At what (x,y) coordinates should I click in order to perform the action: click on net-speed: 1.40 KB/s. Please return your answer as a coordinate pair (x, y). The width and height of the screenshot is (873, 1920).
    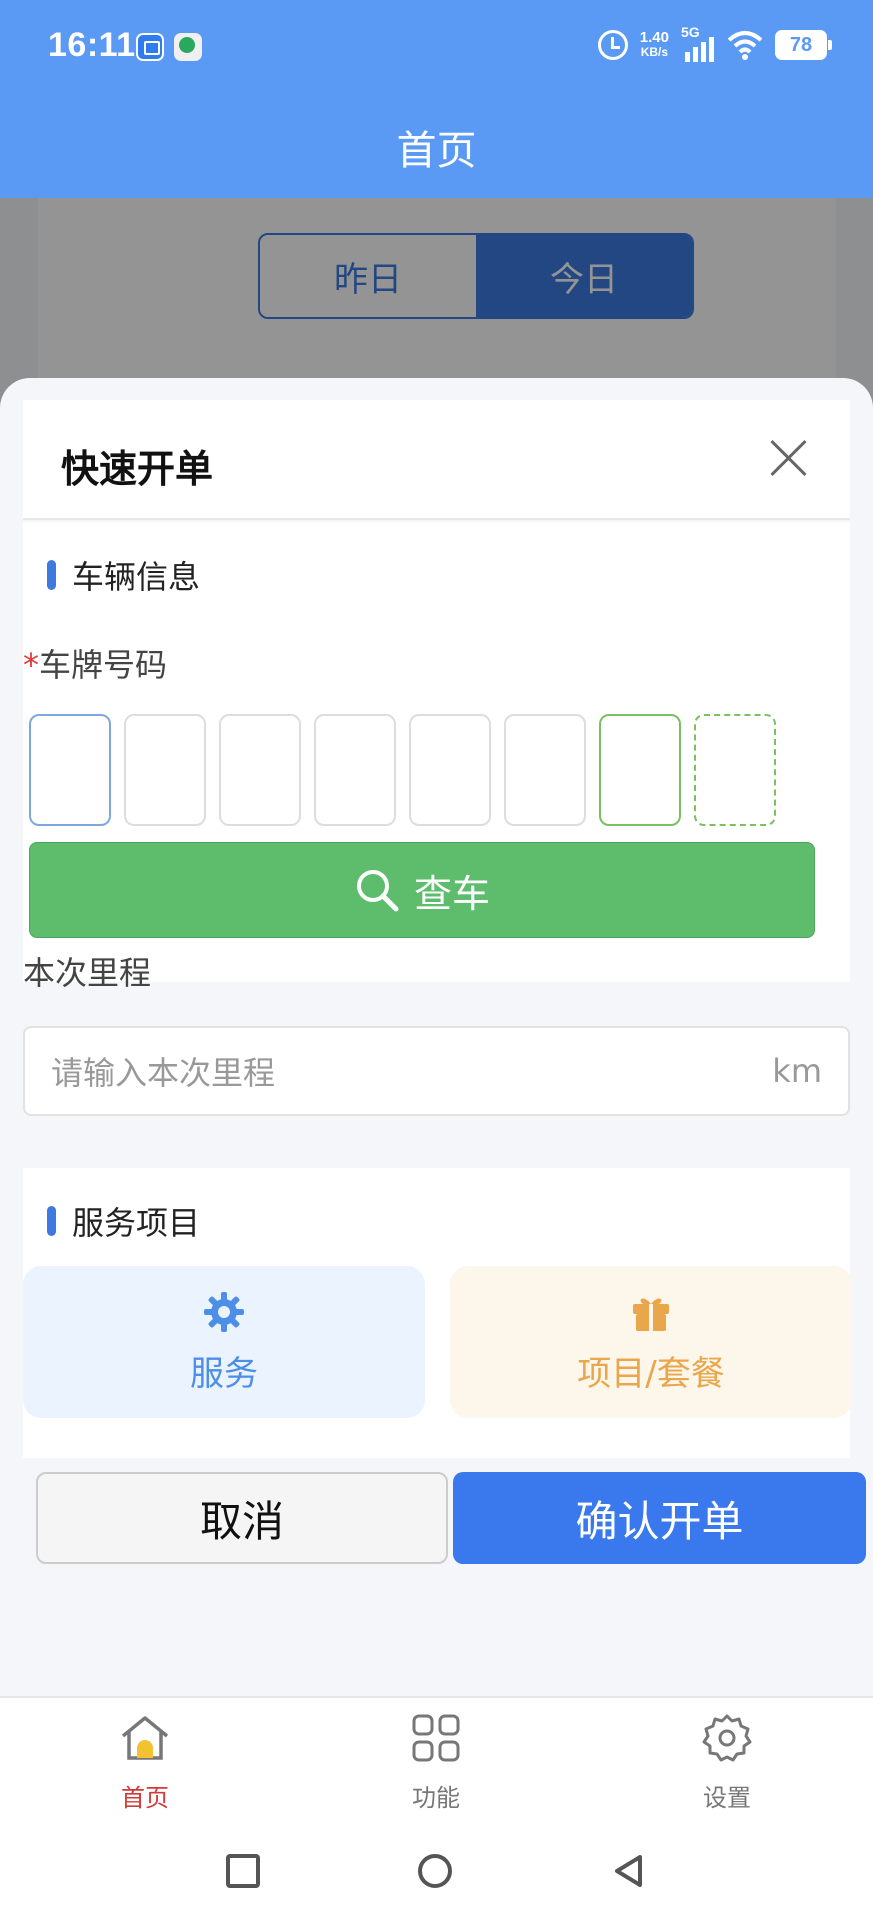
    Looking at the image, I should click on (654, 45).